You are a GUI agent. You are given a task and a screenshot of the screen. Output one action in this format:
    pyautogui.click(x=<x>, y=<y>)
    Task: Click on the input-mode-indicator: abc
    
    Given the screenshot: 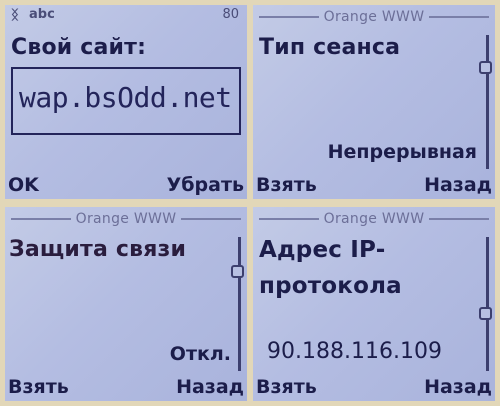 What is the action you would take?
    pyautogui.click(x=42, y=14)
    